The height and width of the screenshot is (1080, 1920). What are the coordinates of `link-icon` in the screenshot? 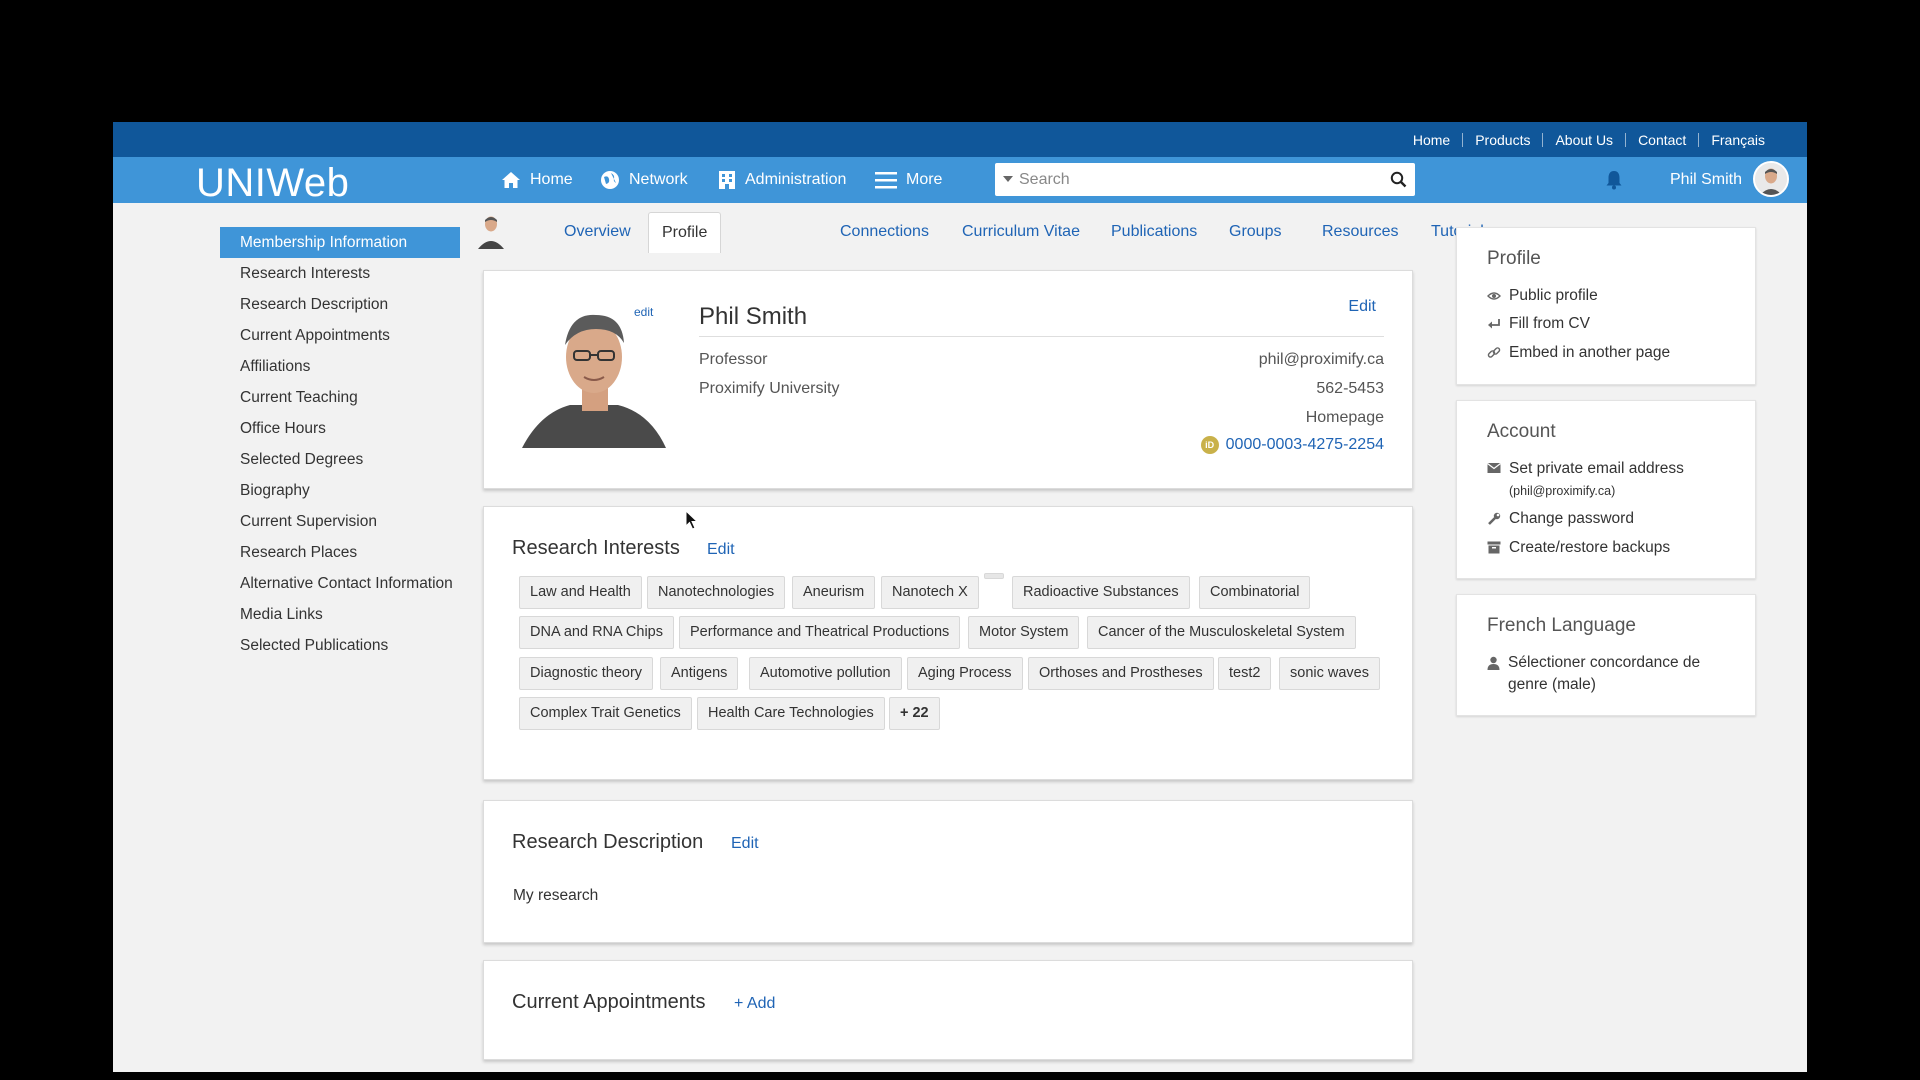 It's located at (1494, 353).